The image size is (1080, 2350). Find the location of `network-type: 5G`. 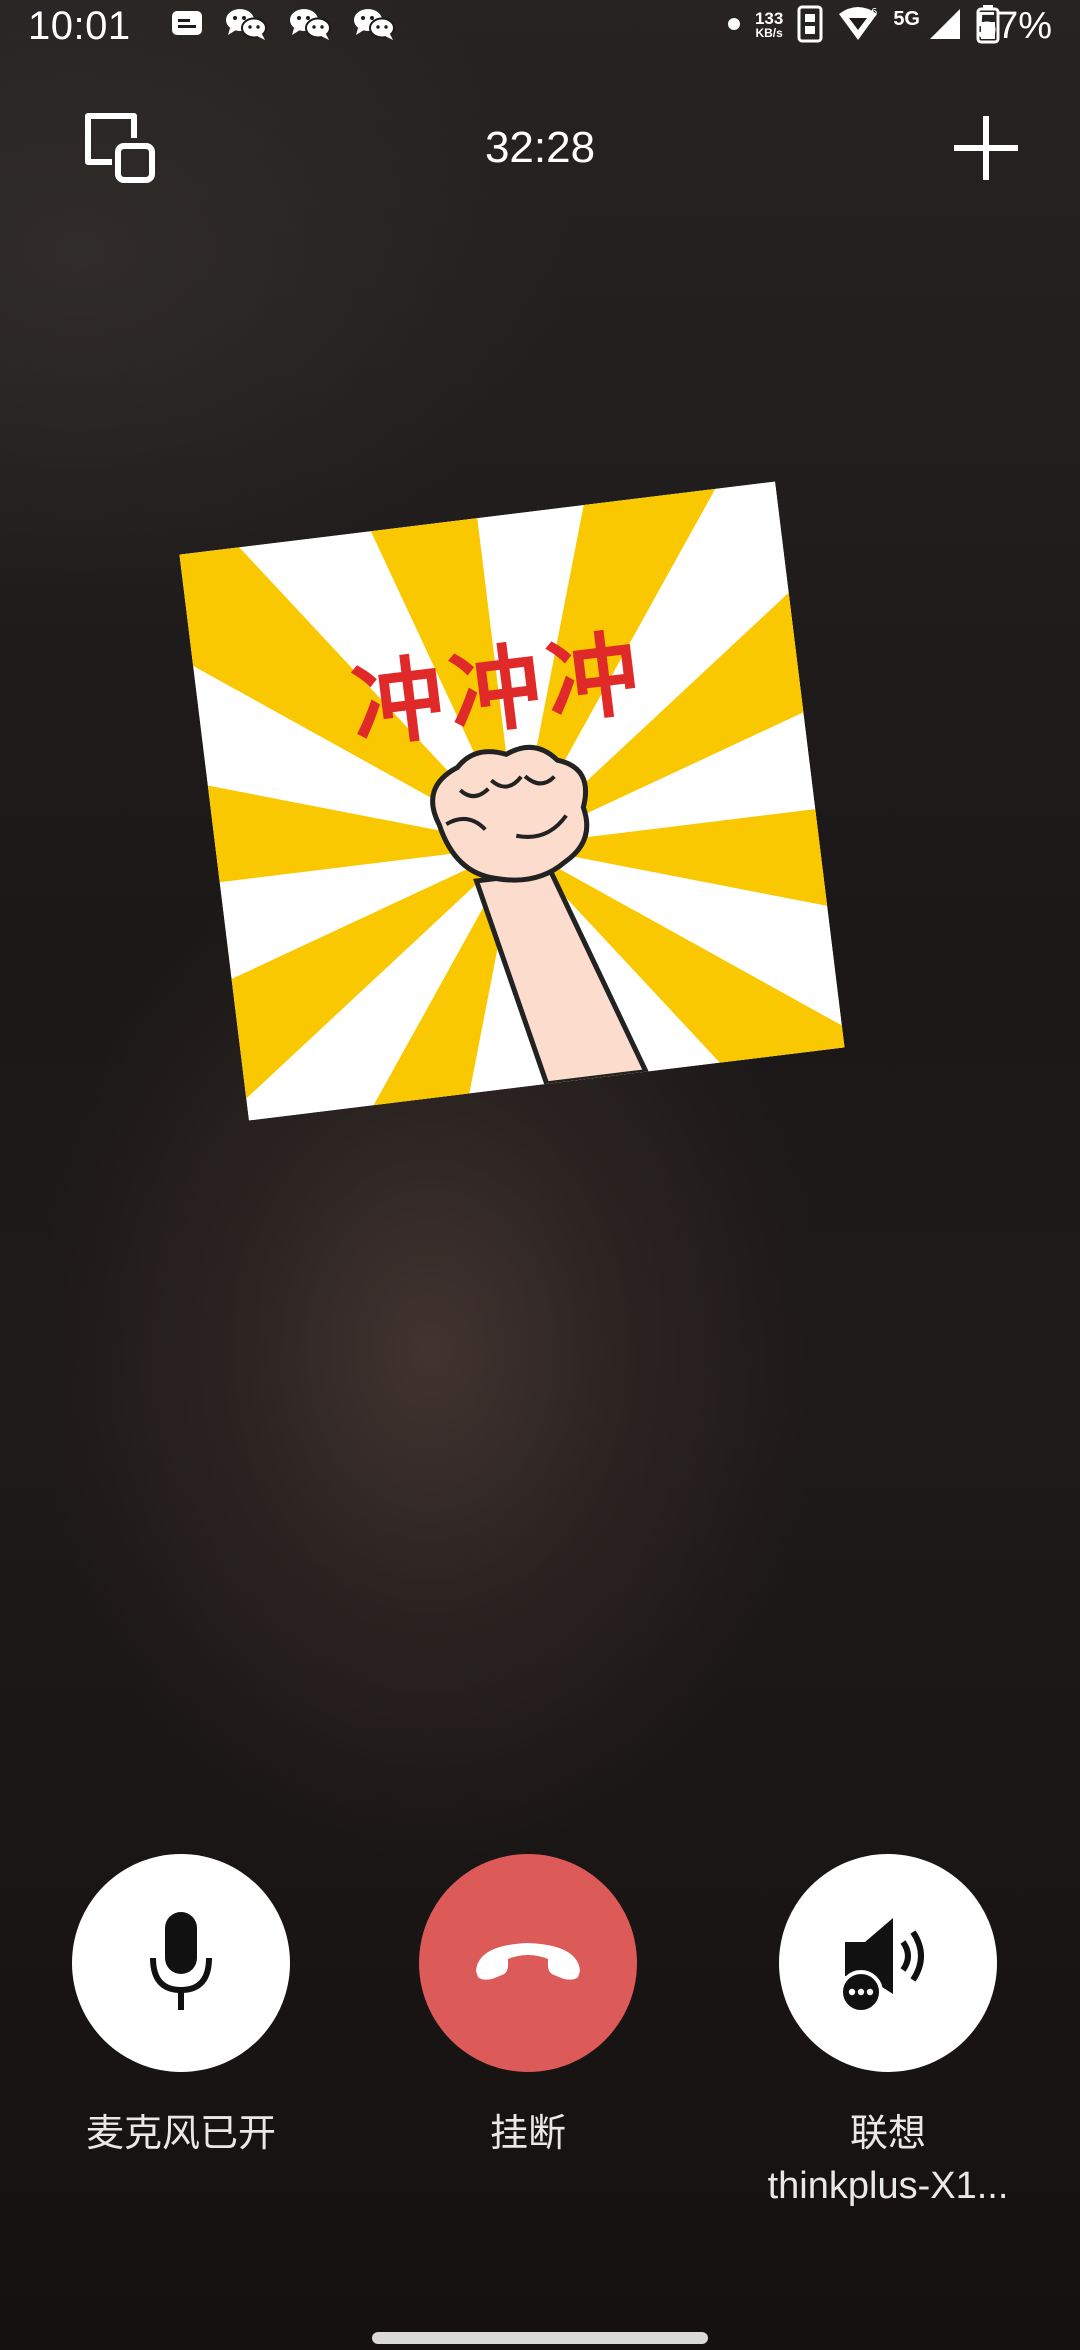

network-type: 5G is located at coordinates (906, 18).